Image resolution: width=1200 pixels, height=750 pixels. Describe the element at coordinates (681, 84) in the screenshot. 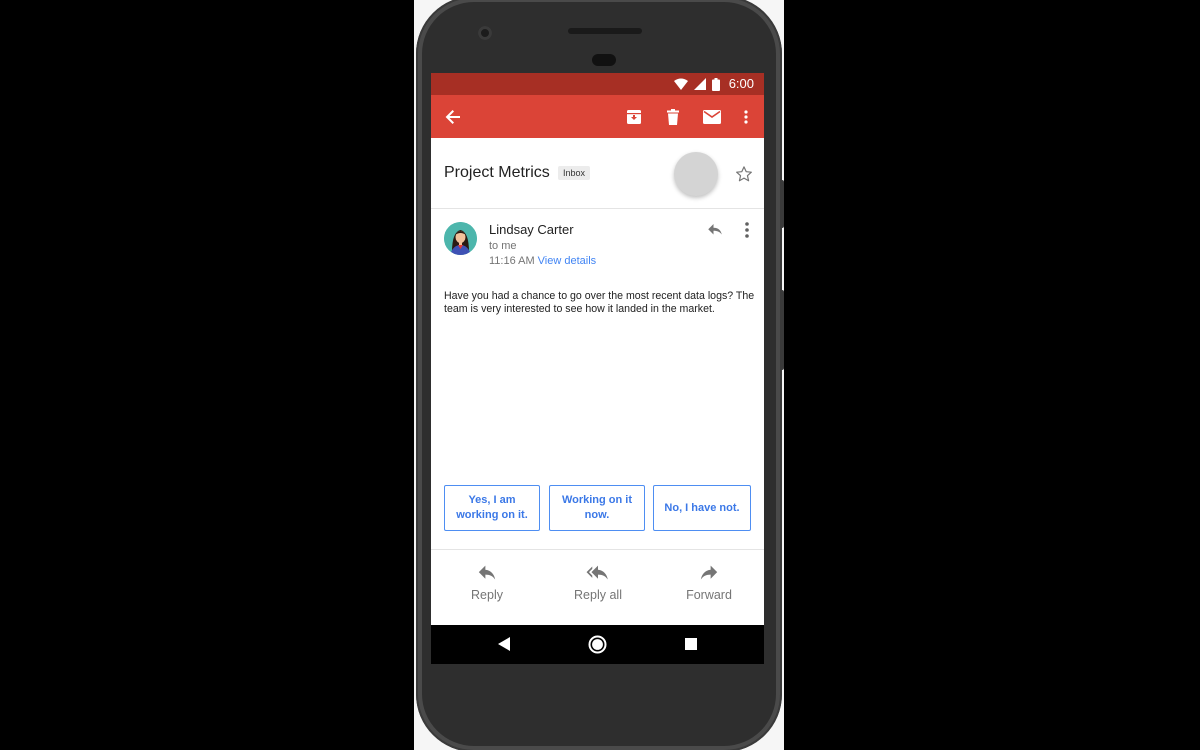

I see `wifi-icon` at that location.